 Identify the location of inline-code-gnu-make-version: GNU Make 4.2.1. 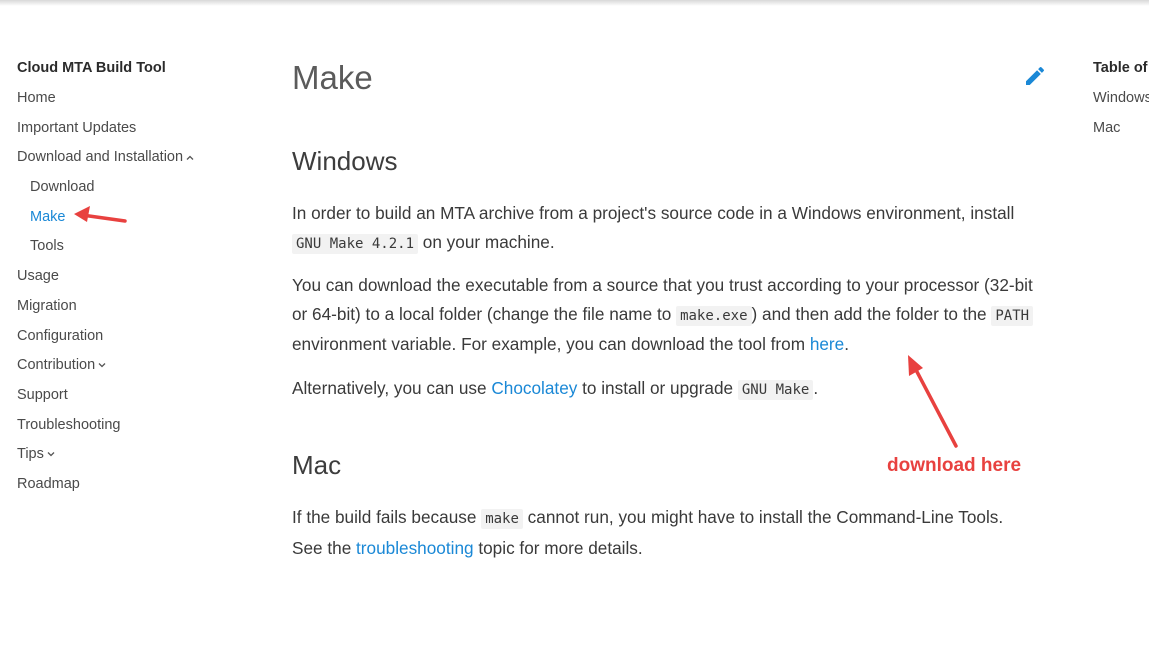
(355, 243).